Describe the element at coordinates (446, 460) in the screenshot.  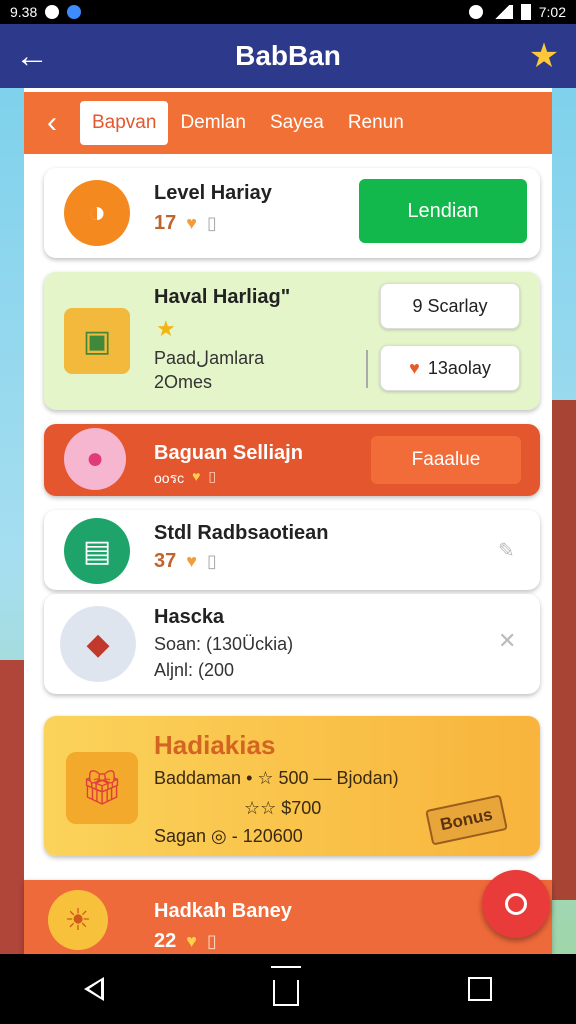
I see `faaalue-button: Faaalue` at that location.